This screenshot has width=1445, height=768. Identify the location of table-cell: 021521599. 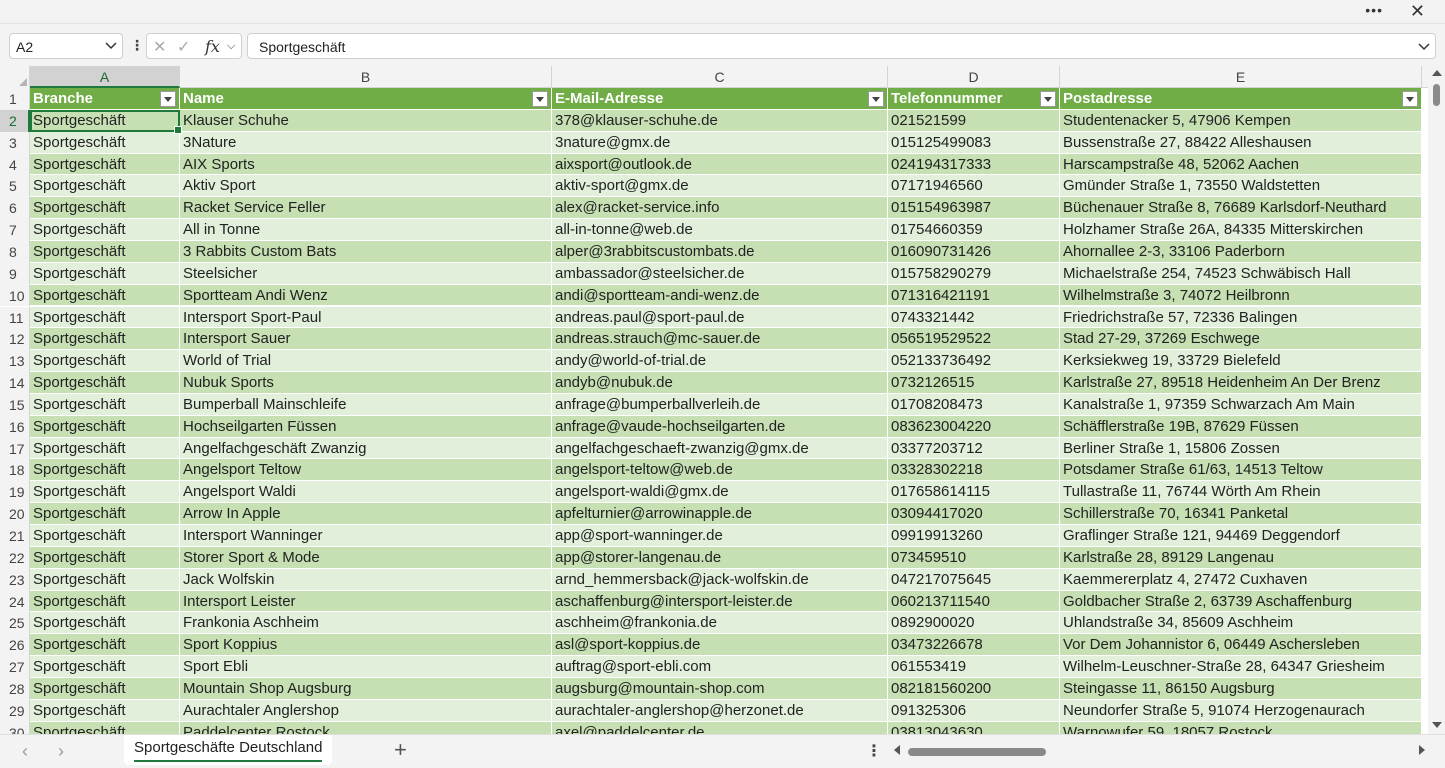
(974, 120).